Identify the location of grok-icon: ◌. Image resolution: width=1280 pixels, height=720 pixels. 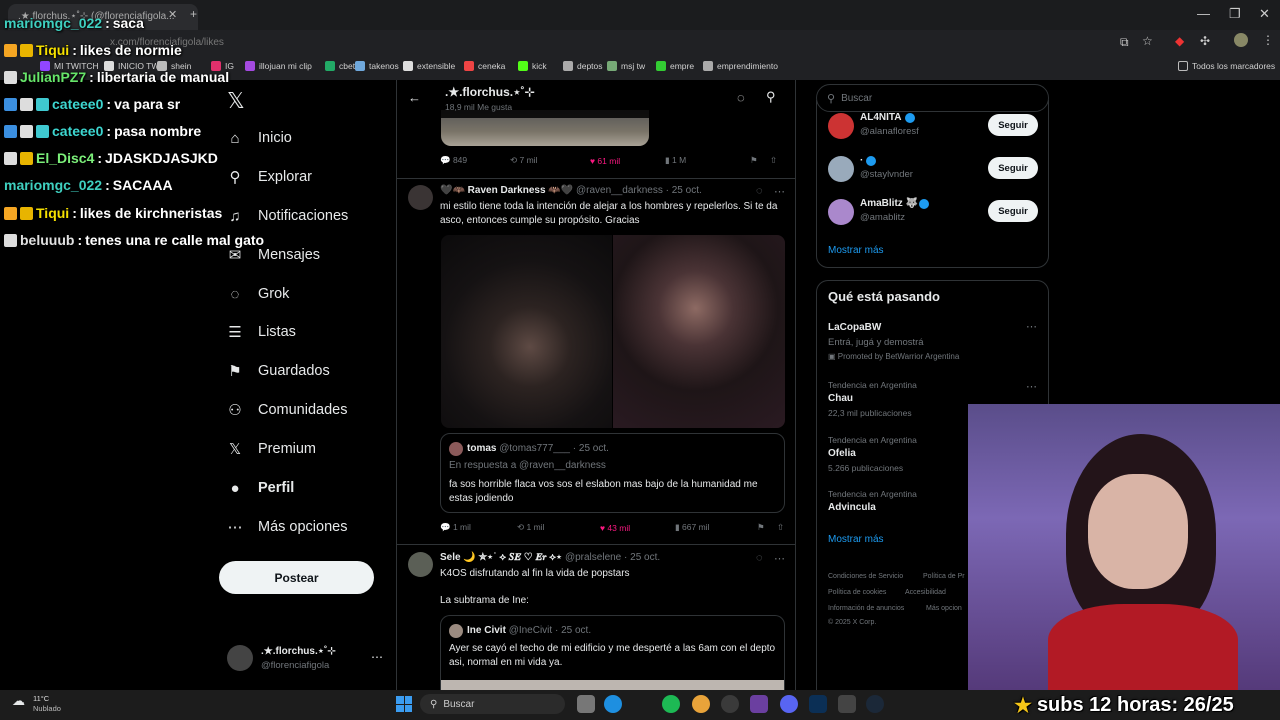
(741, 97).